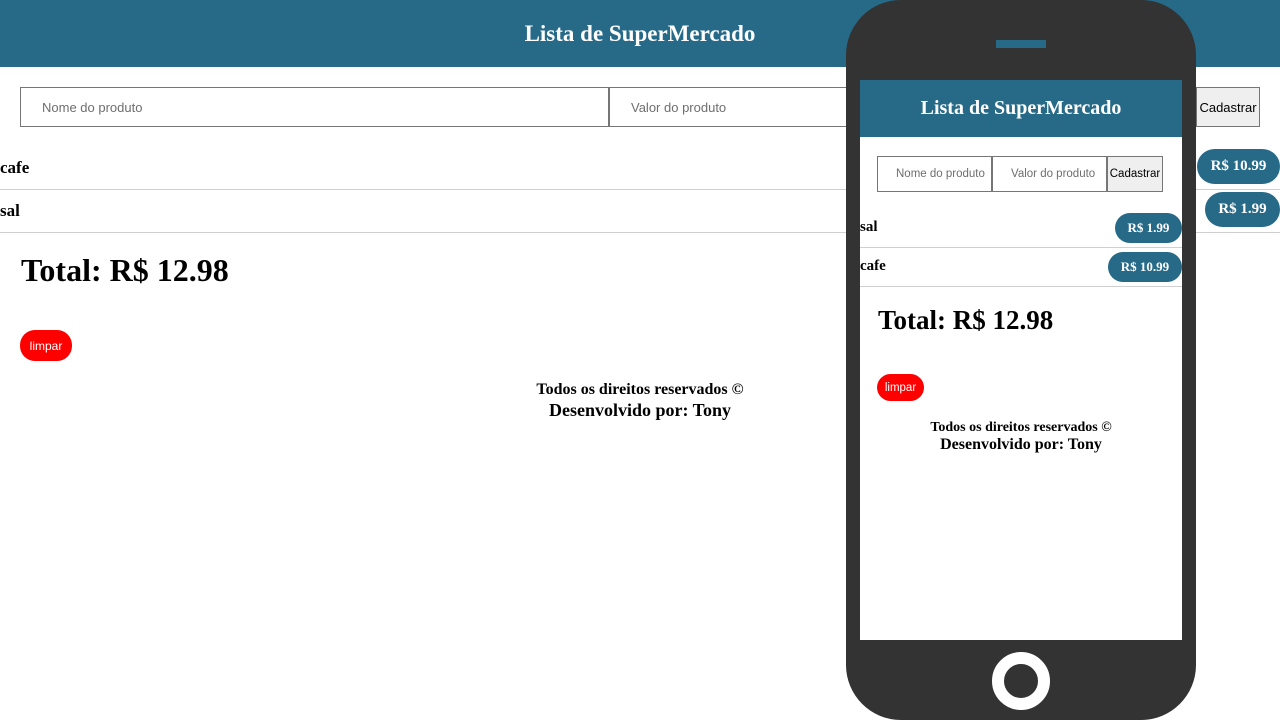  Describe the element at coordinates (1135, 174) in the screenshot. I see `mobile-register-button: Cadastrar` at that location.